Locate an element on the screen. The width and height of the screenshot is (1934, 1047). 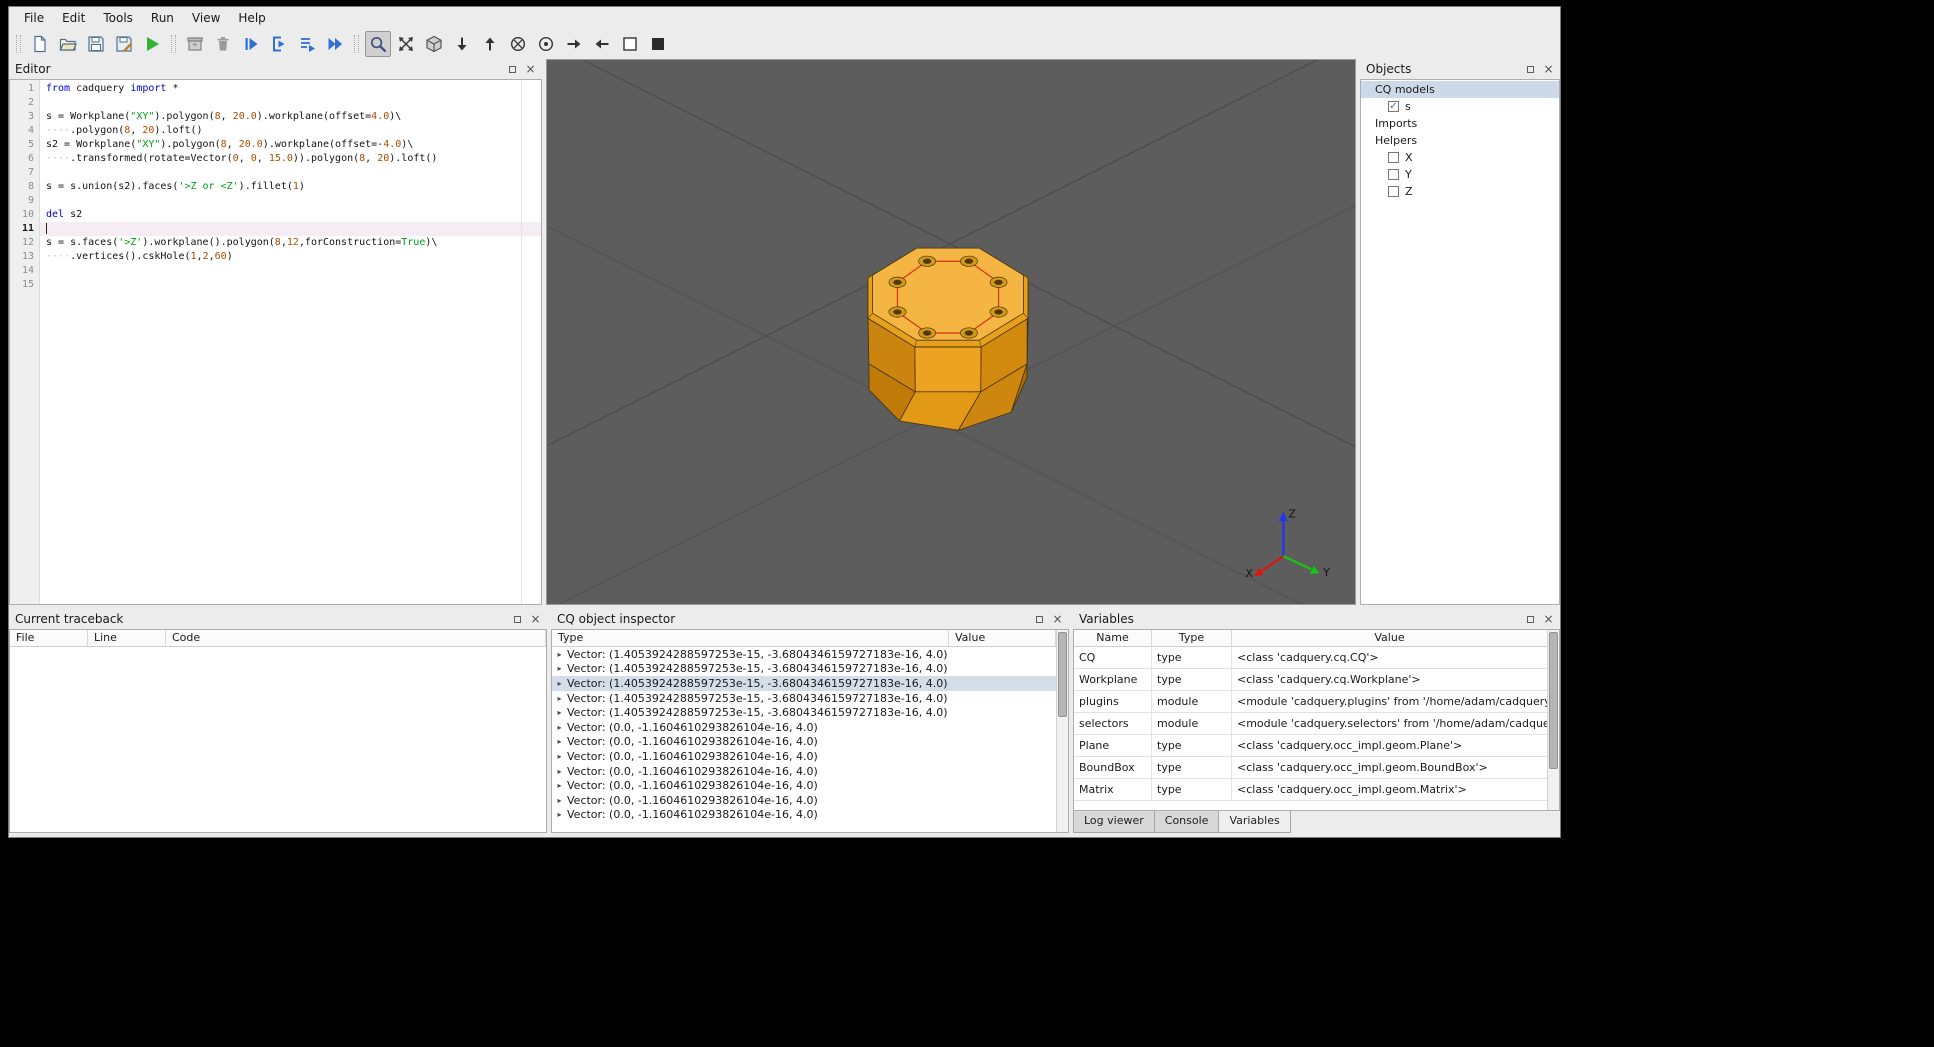
tree-item-x: X is located at coordinates (1460, 157).